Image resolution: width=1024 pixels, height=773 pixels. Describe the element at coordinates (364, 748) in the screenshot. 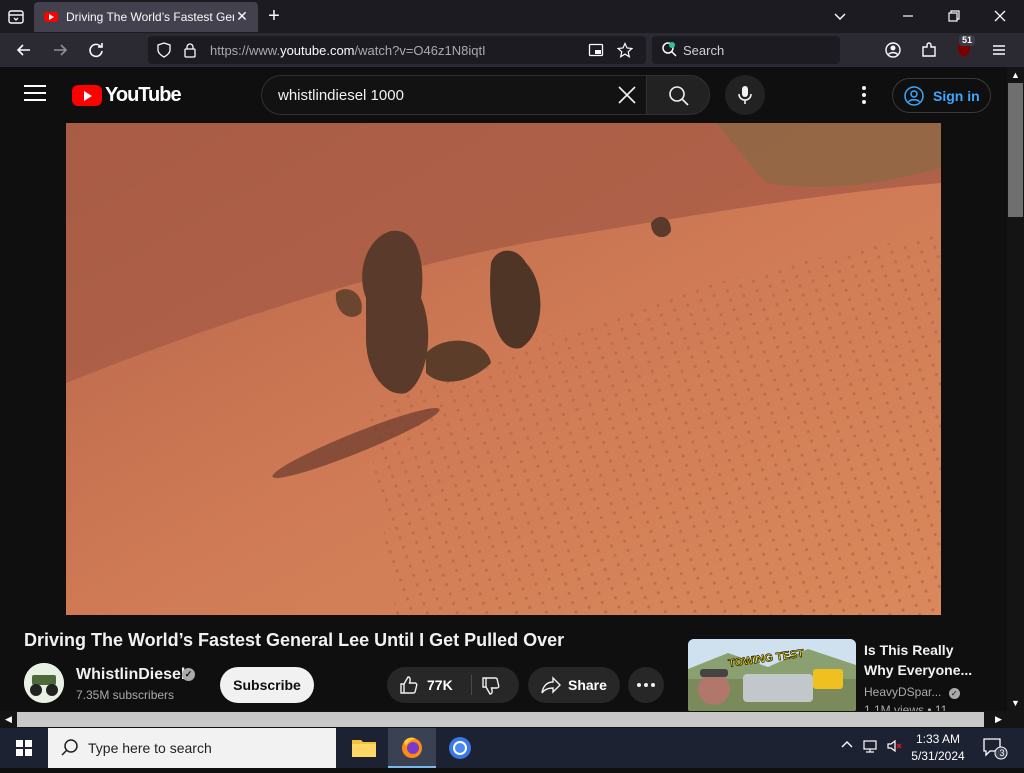

I see `file-explorer-icon` at that location.